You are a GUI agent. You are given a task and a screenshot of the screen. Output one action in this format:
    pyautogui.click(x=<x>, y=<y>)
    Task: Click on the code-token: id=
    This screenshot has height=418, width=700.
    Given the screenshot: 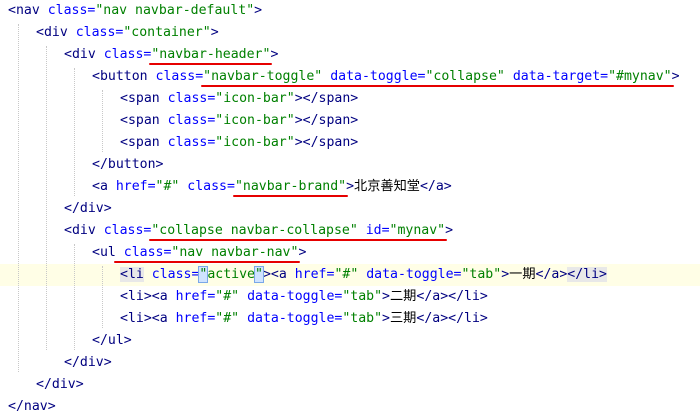 What is the action you would take?
    pyautogui.click(x=373, y=230)
    